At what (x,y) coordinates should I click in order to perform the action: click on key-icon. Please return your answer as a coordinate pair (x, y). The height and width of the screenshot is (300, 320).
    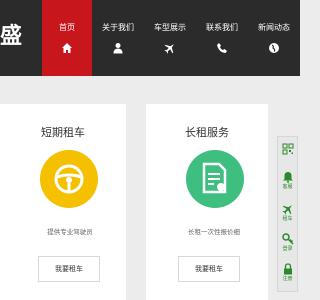
    Looking at the image, I should click on (287, 239).